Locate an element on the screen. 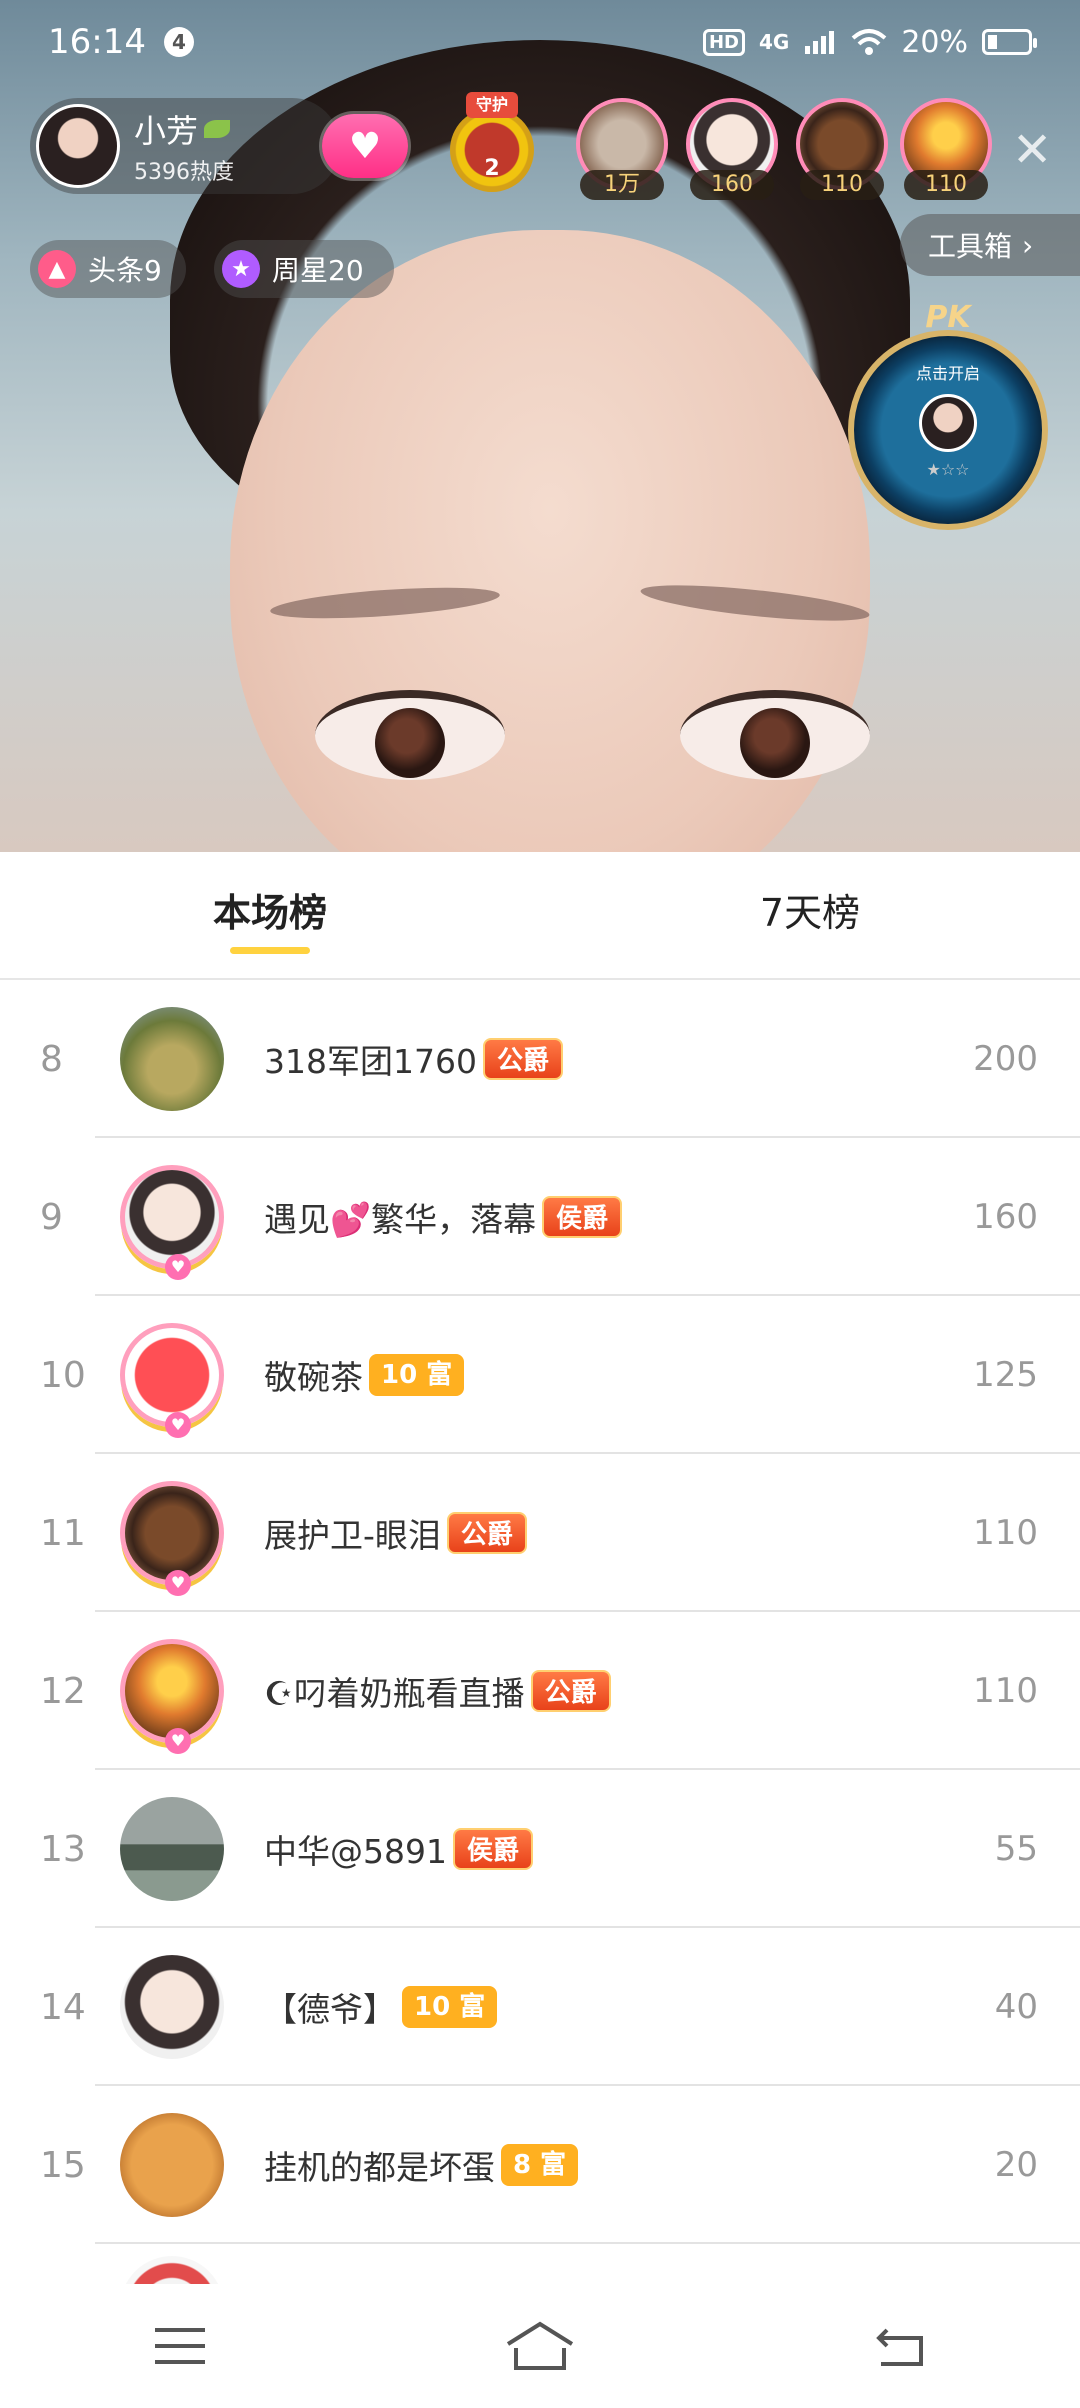 This screenshot has height=2408, width=1080. host-name-row: 小芳 is located at coordinates (184, 129).